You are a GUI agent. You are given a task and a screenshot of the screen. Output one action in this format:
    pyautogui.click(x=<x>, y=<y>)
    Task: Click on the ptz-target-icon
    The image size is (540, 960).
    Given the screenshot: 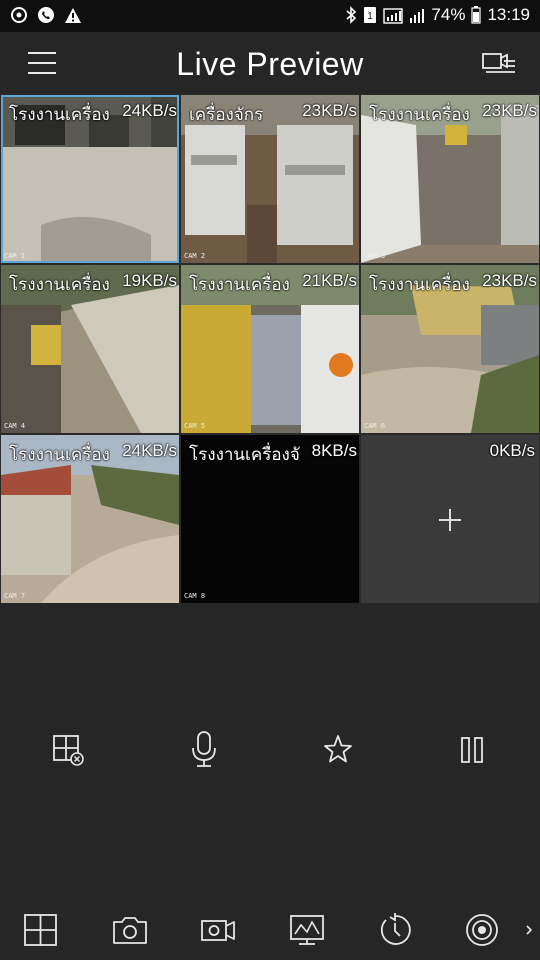 What is the action you would take?
    pyautogui.click(x=482, y=930)
    